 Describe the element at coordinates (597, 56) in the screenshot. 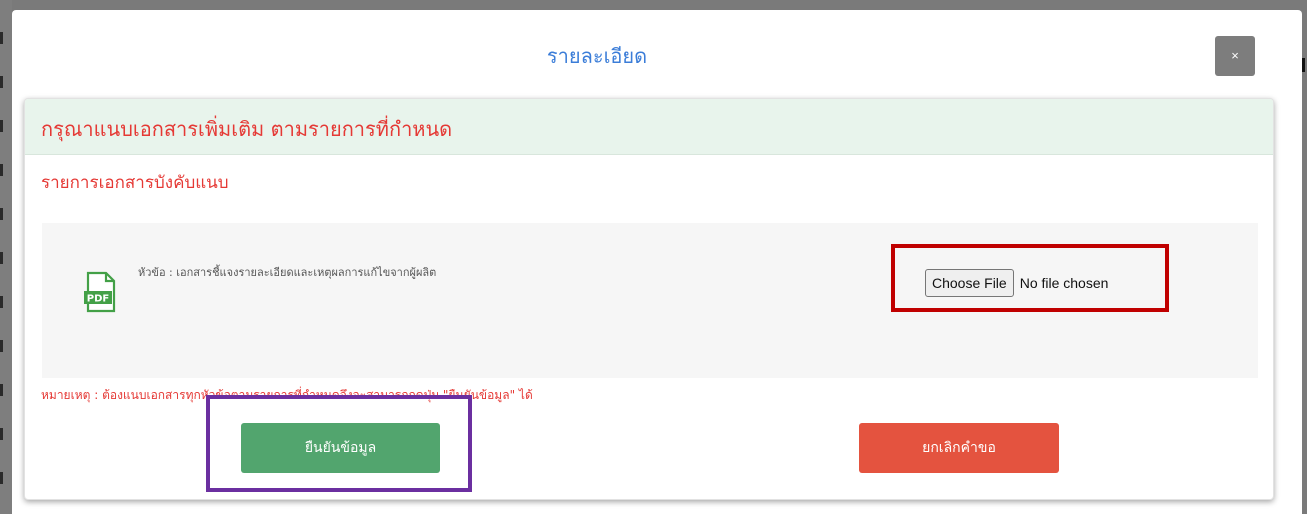

I see `modal-title: รายละเอียด` at that location.